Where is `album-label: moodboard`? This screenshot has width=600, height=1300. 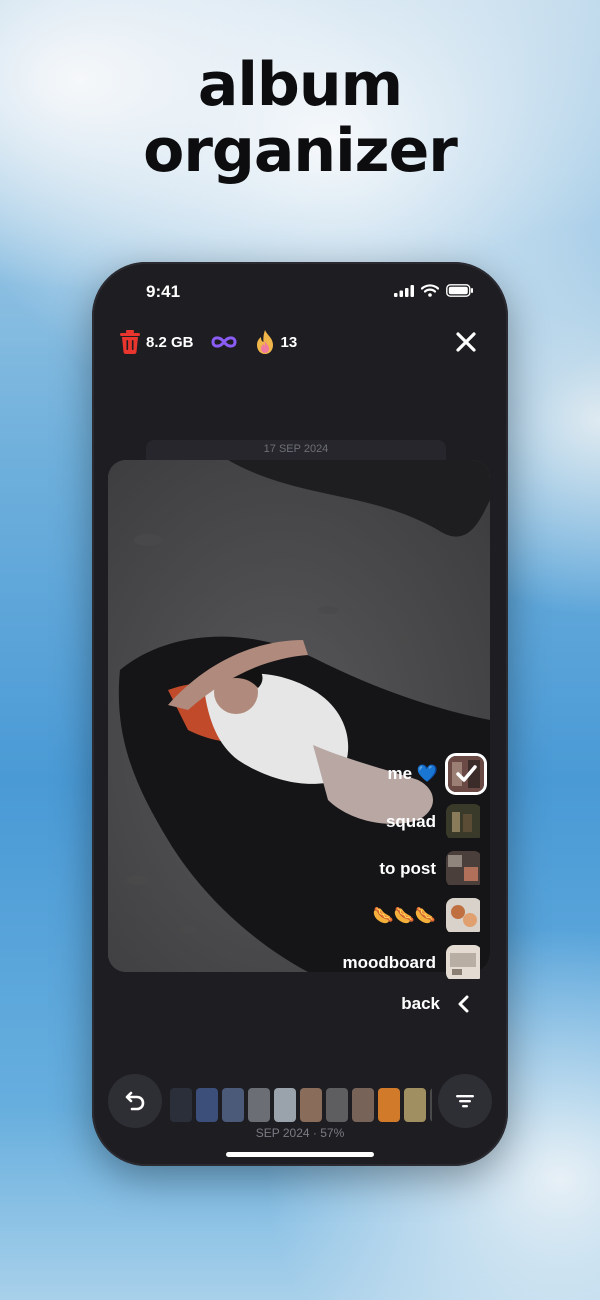 album-label: moodboard is located at coordinates (389, 962).